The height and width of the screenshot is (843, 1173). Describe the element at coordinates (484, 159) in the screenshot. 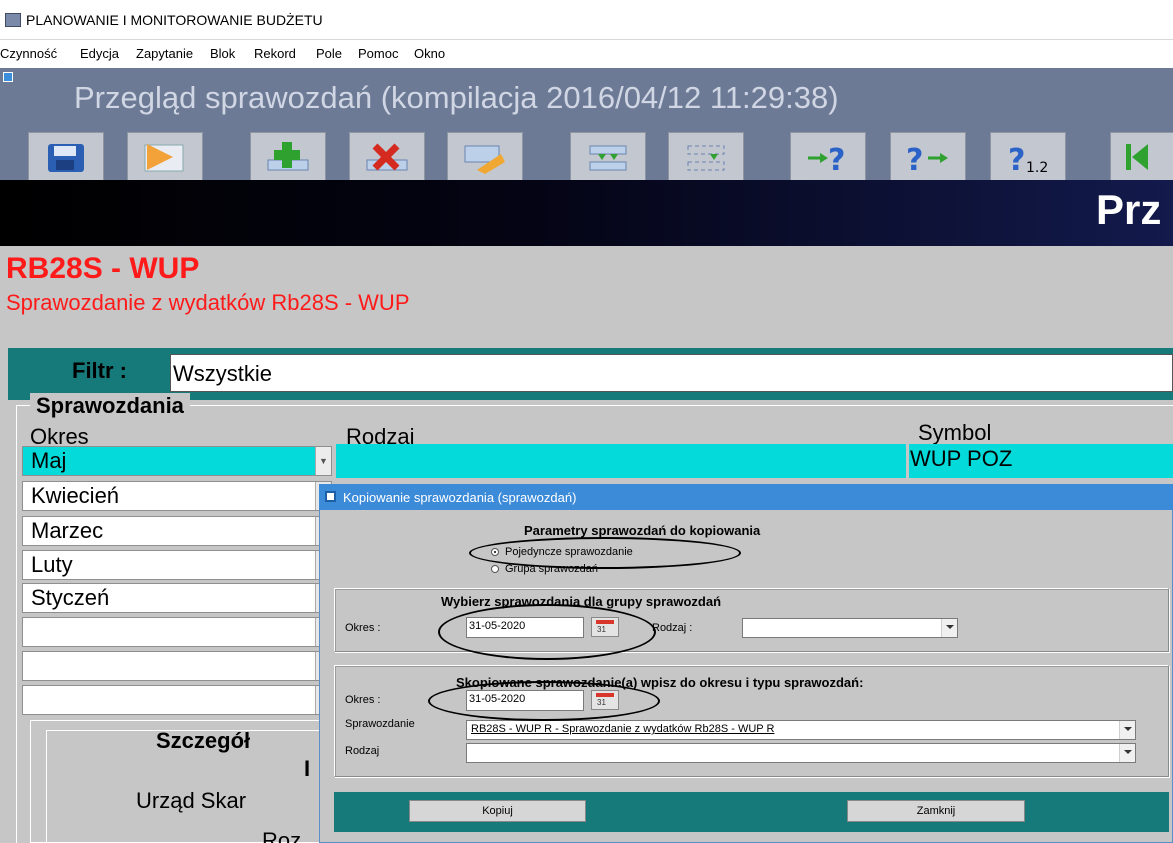

I see `clear-record-icon` at that location.